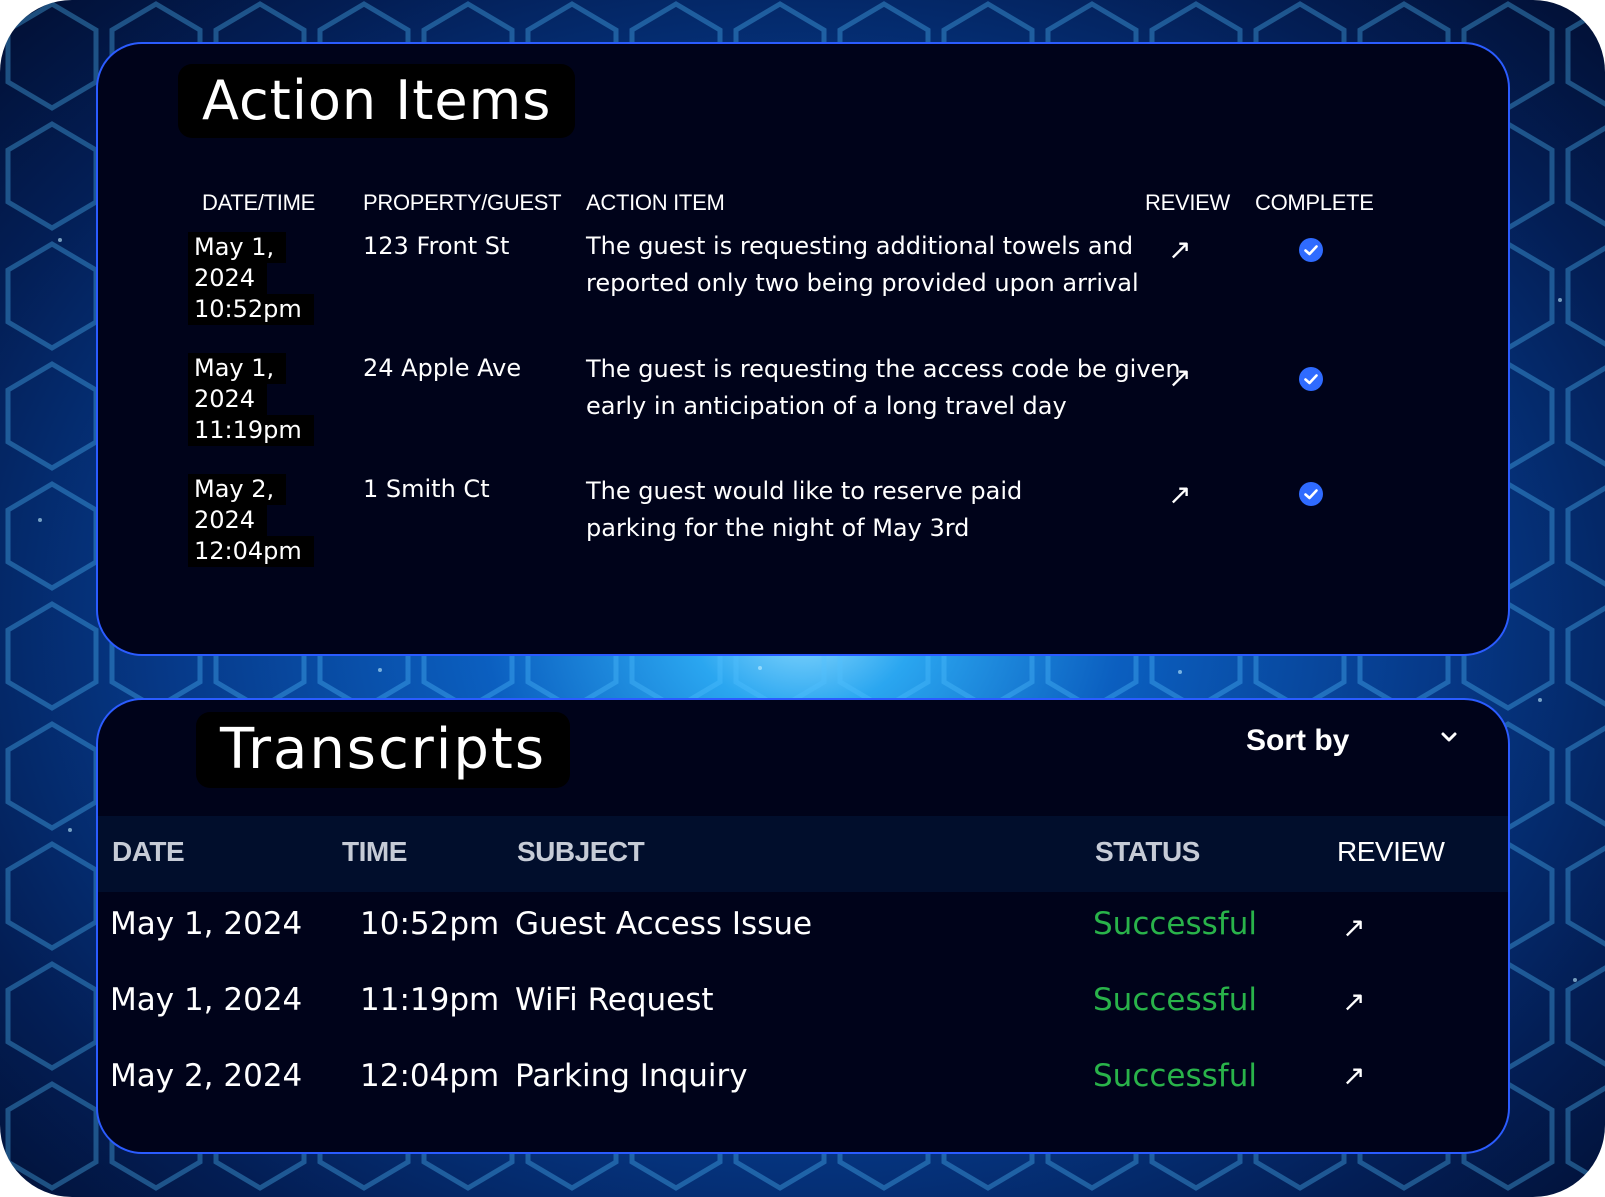 Image resolution: width=1605 pixels, height=1197 pixels. Describe the element at coordinates (1297, 741) in the screenshot. I see `sort-by-dropdown: Sort by` at that location.